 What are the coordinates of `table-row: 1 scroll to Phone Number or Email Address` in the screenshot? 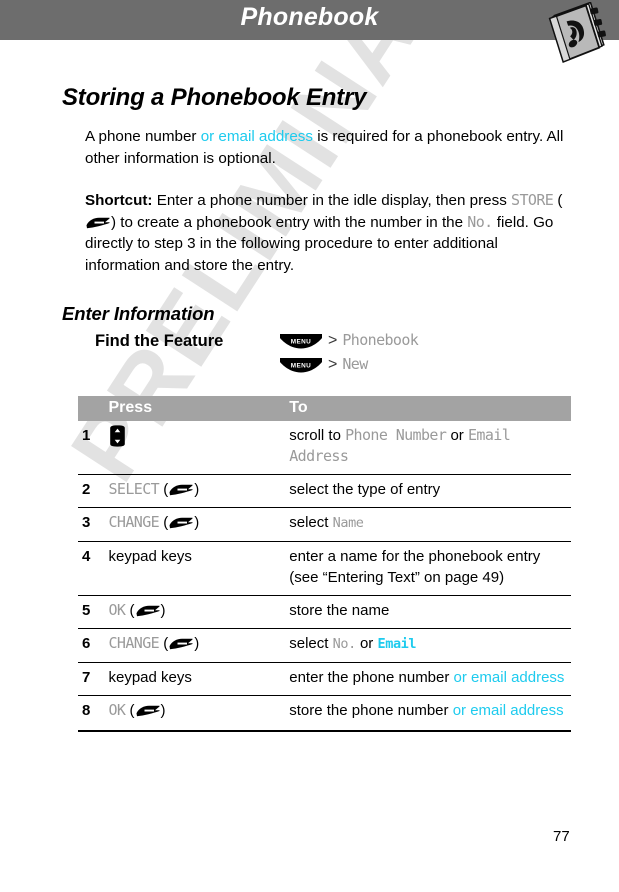 It's located at (324, 448).